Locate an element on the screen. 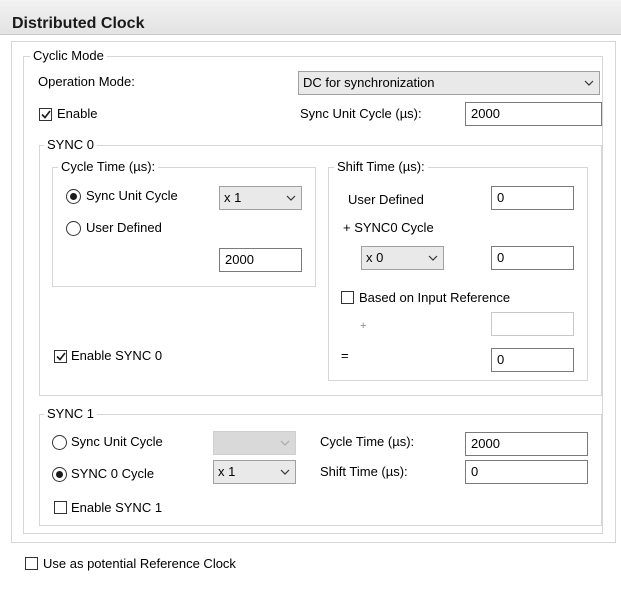 The height and width of the screenshot is (592, 621). sync-unit-cycle-input: 2000 is located at coordinates (533, 114).